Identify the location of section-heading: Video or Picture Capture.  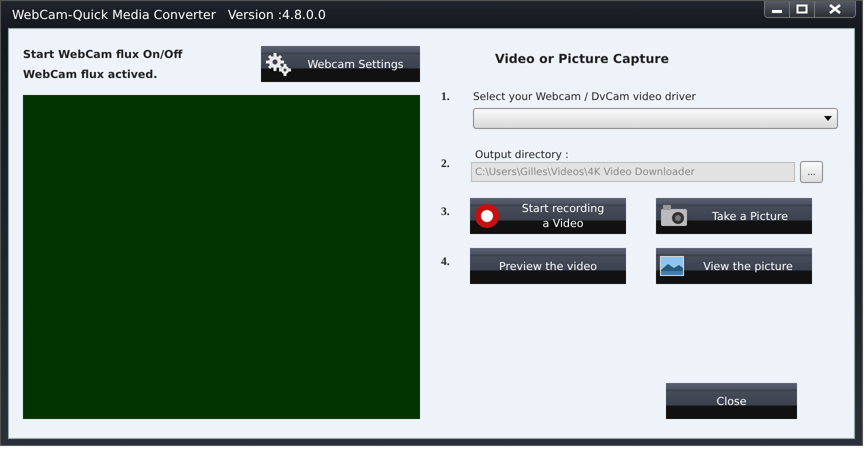
(582, 59).